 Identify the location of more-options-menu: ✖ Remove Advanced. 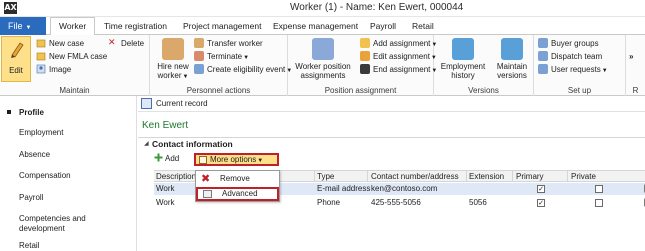
(237, 186).